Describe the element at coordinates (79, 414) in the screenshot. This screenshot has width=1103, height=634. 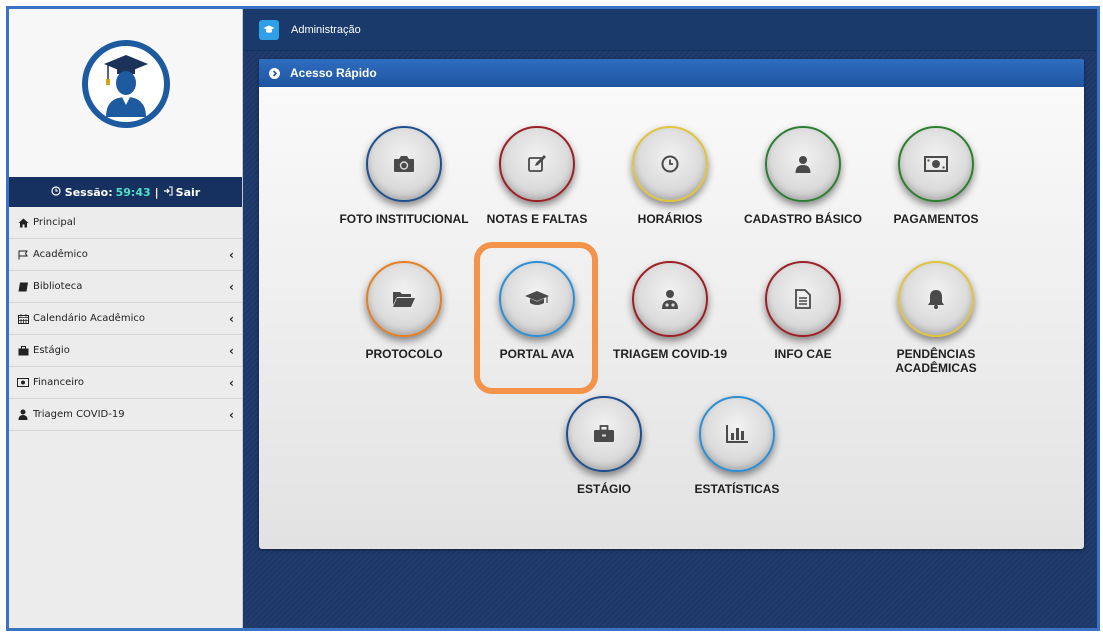
I see `sidebar-item-label: Triagem COVID-19` at that location.